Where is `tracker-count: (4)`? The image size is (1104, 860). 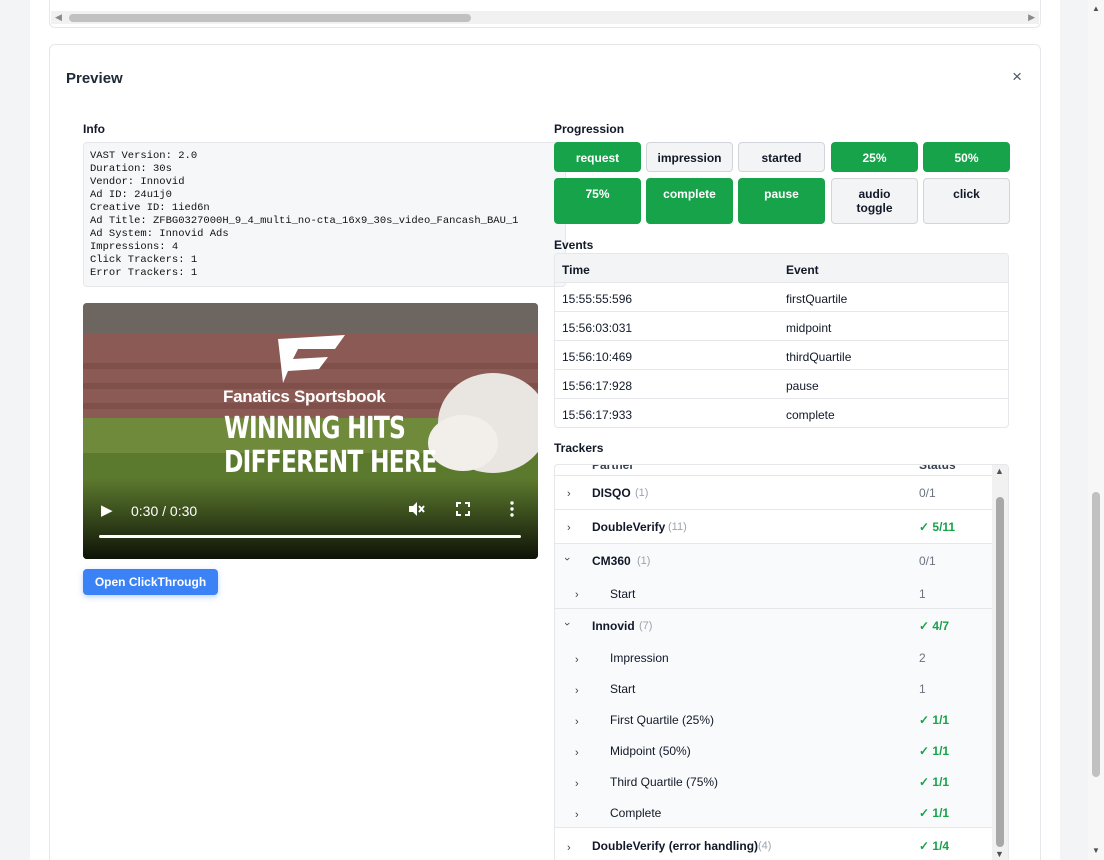 tracker-count: (4) is located at coordinates (765, 846).